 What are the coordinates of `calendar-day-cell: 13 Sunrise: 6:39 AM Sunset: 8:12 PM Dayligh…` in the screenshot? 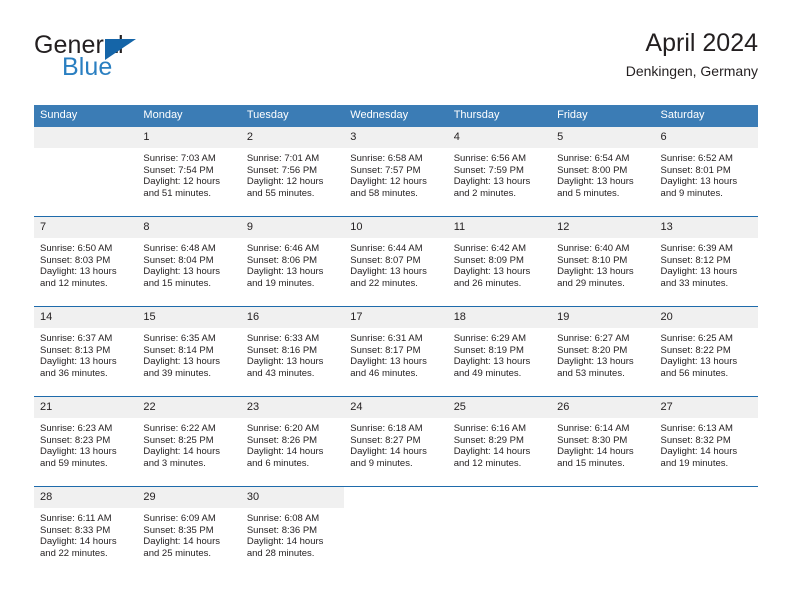 It's located at (706, 261).